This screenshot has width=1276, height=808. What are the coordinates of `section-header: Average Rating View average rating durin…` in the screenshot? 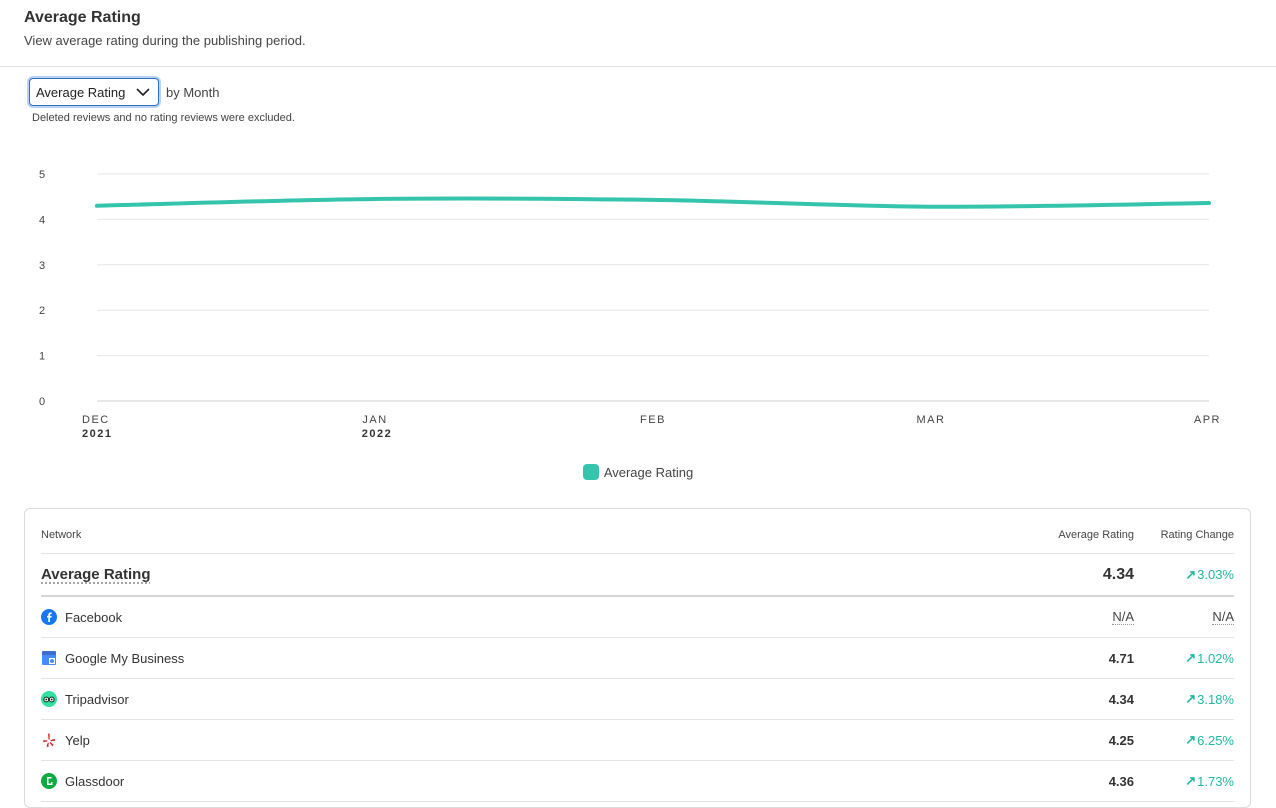 It's located at (165, 28).